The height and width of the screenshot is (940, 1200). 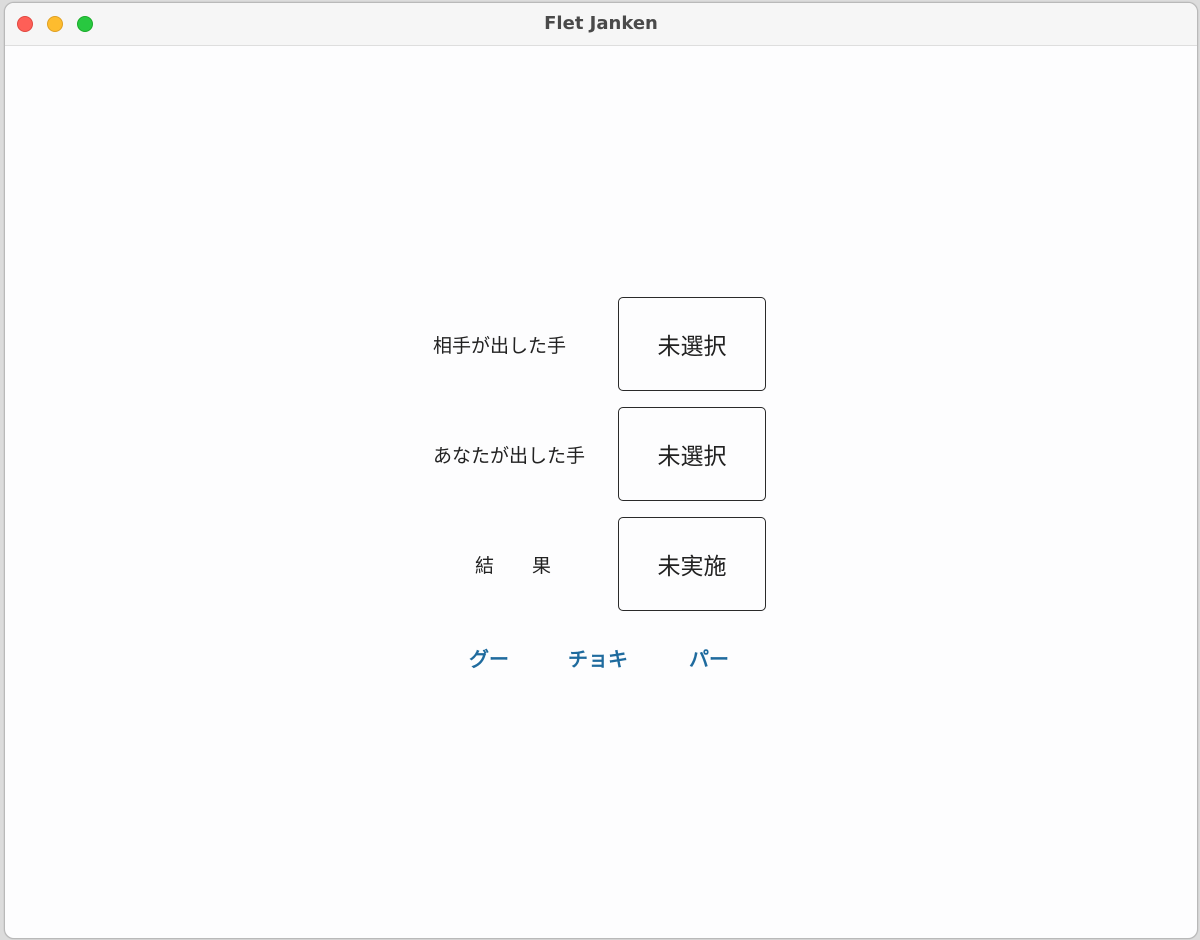 What do you see at coordinates (709, 657) in the screenshot?
I see `paper-button: パー` at bounding box center [709, 657].